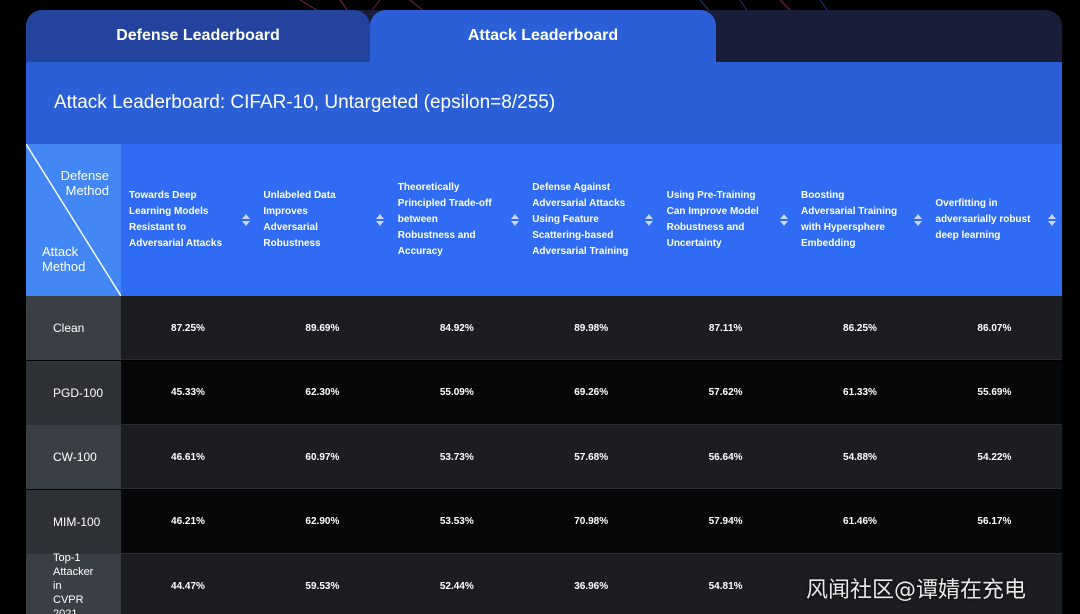 This screenshot has width=1080, height=614. I want to click on tab-attack-leaderboard: Attack Leaderboard, so click(543, 36).